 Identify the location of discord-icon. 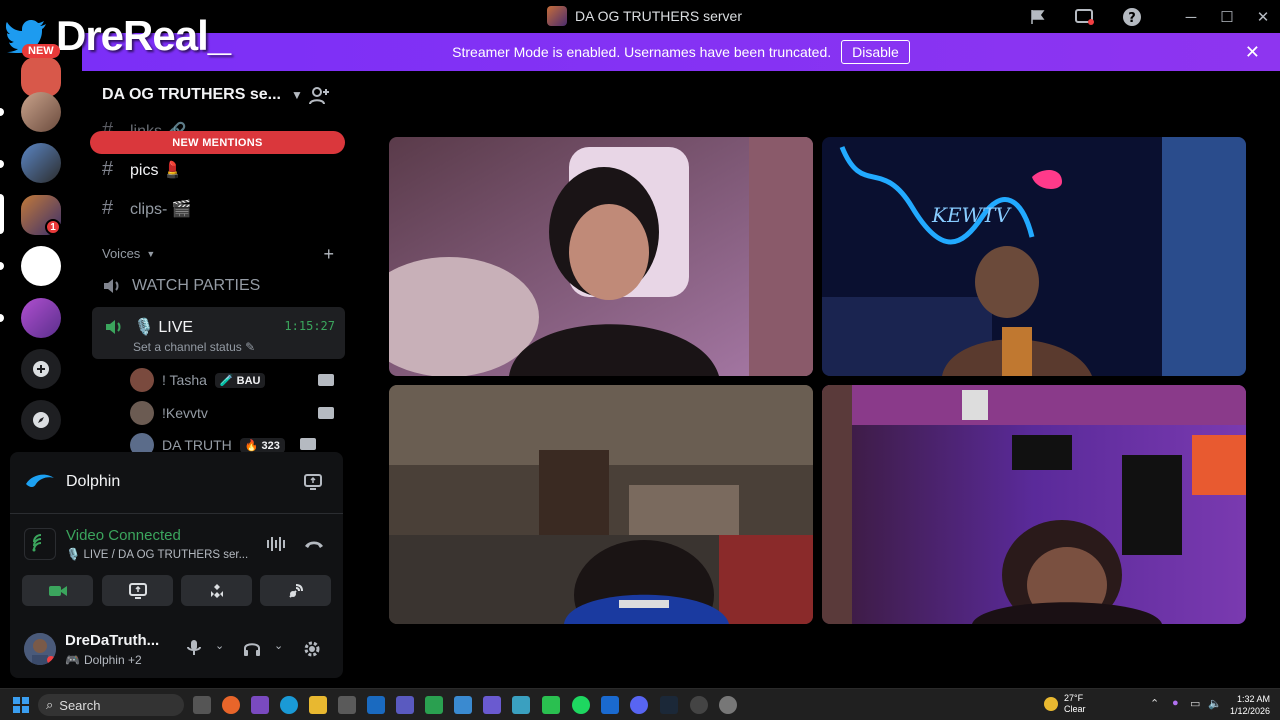
(639, 705).